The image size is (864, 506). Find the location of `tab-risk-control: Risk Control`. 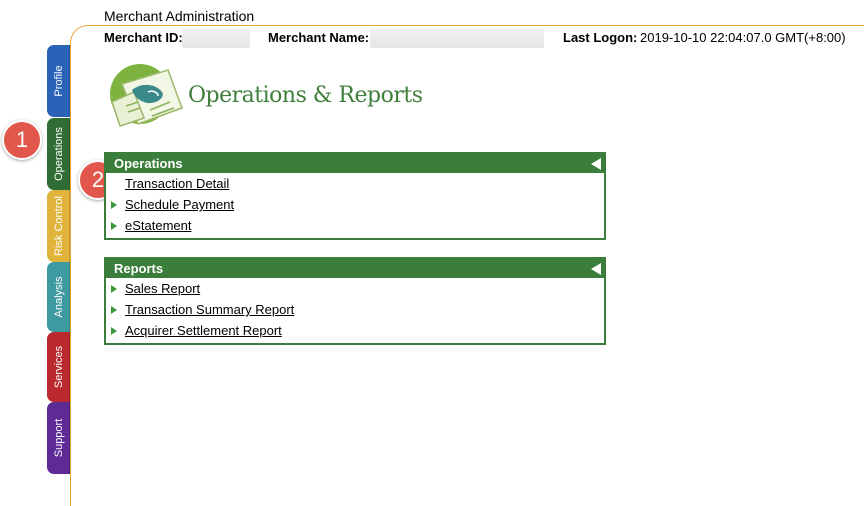

tab-risk-control: Risk Control is located at coordinates (58, 226).